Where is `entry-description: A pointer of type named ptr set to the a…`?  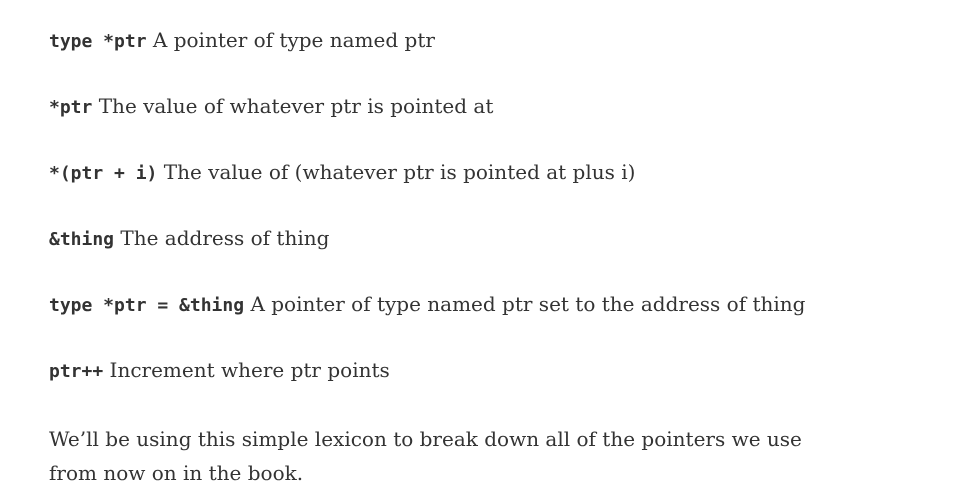
entry-description: A pointer of type named ptr set to the a… is located at coordinates (528, 304).